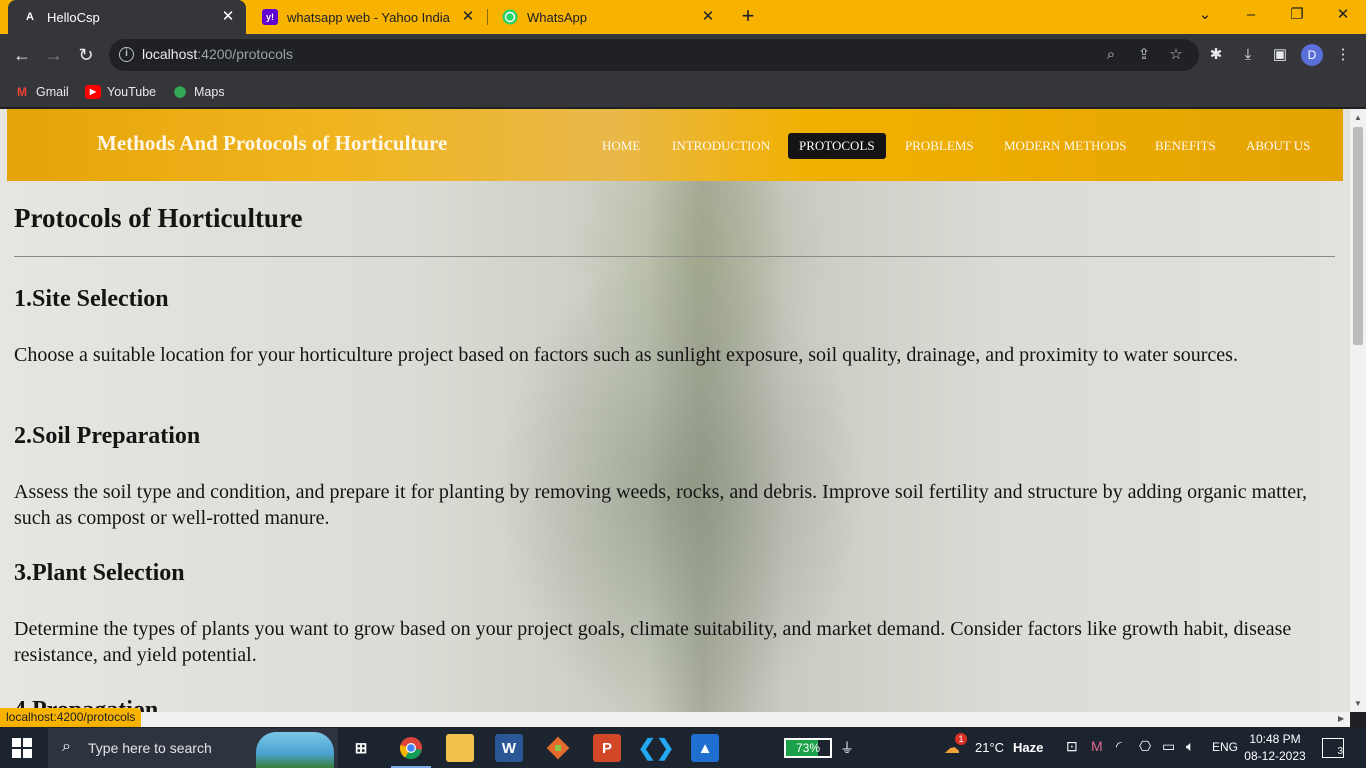 This screenshot has width=1366, height=768. I want to click on vertical-scrollbar: ▲ ▼, so click(1358, 410).